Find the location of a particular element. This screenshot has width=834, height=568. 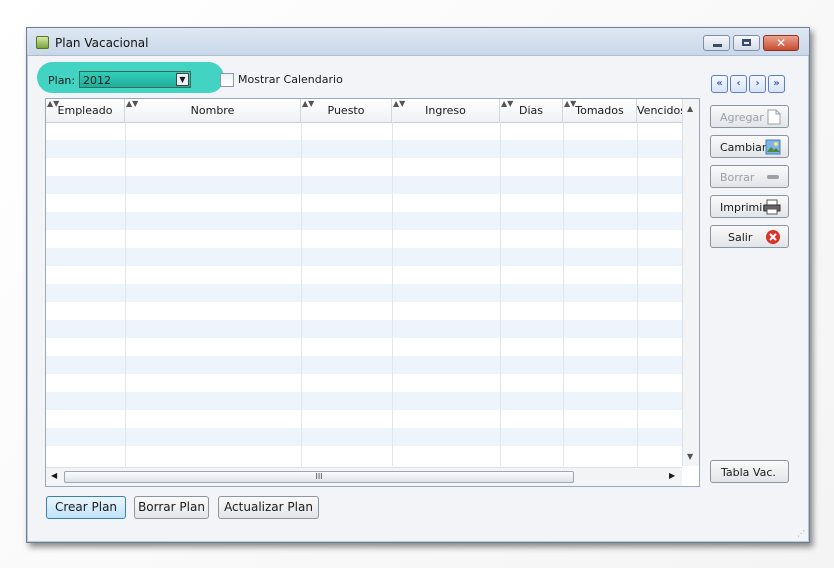

title-bar: Plan Vacacional ✕ is located at coordinates (418, 42).